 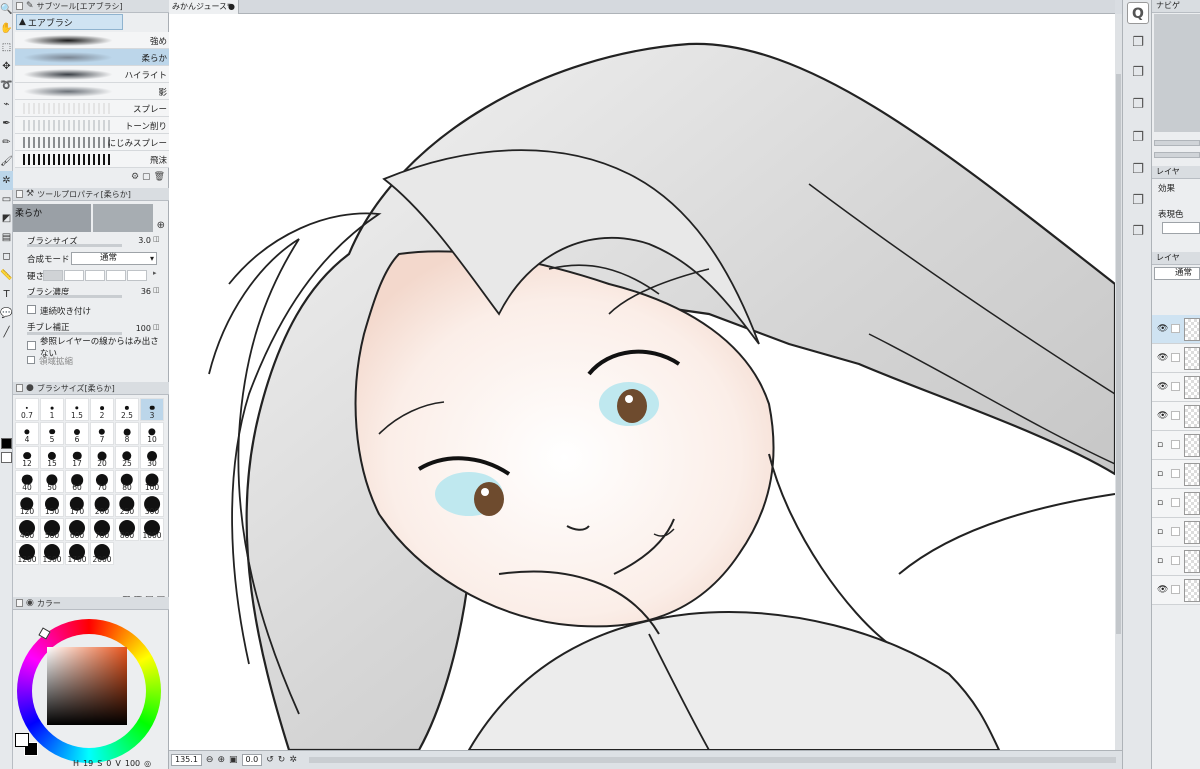 What do you see at coordinates (152, 457) in the screenshot?
I see `brush-size-cell: 30` at bounding box center [152, 457].